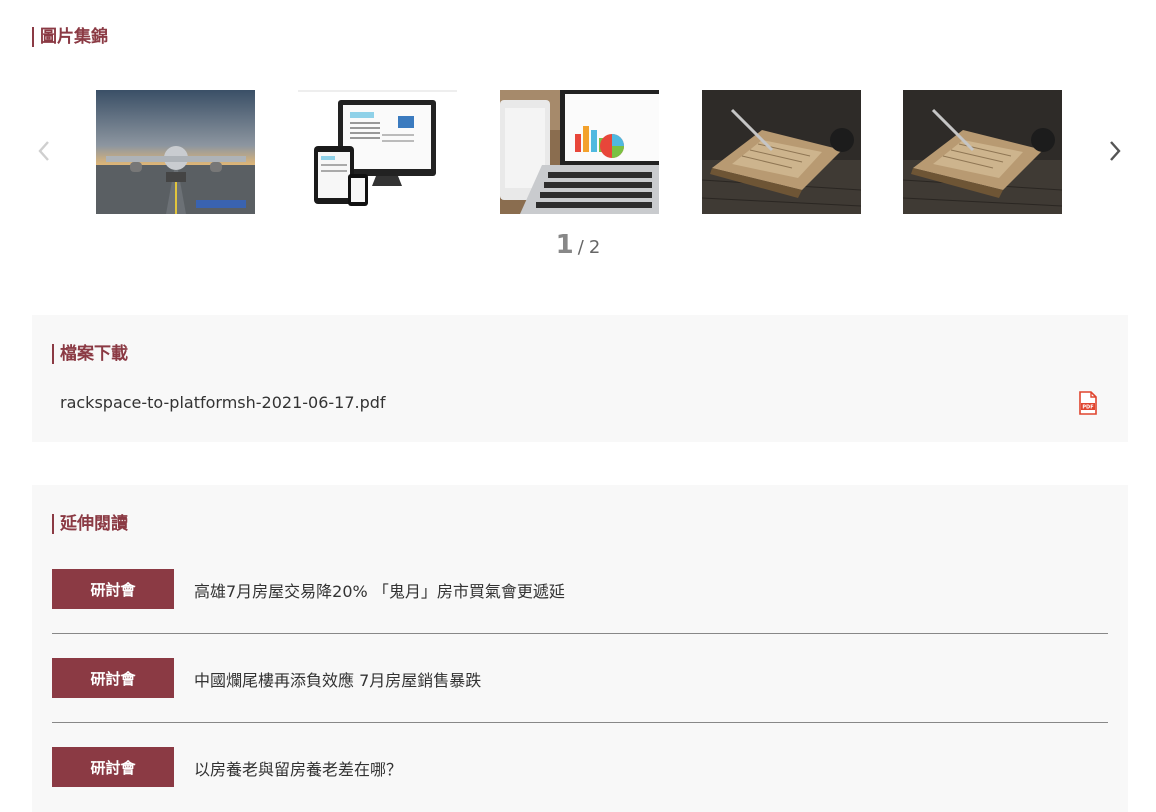 Image resolution: width=1156 pixels, height=812 pixels. What do you see at coordinates (580, 589) in the screenshot?
I see `news-item: 研討會 高雄7月房屋交易降20% 「鬼月」房市買氣會更遞延` at bounding box center [580, 589].